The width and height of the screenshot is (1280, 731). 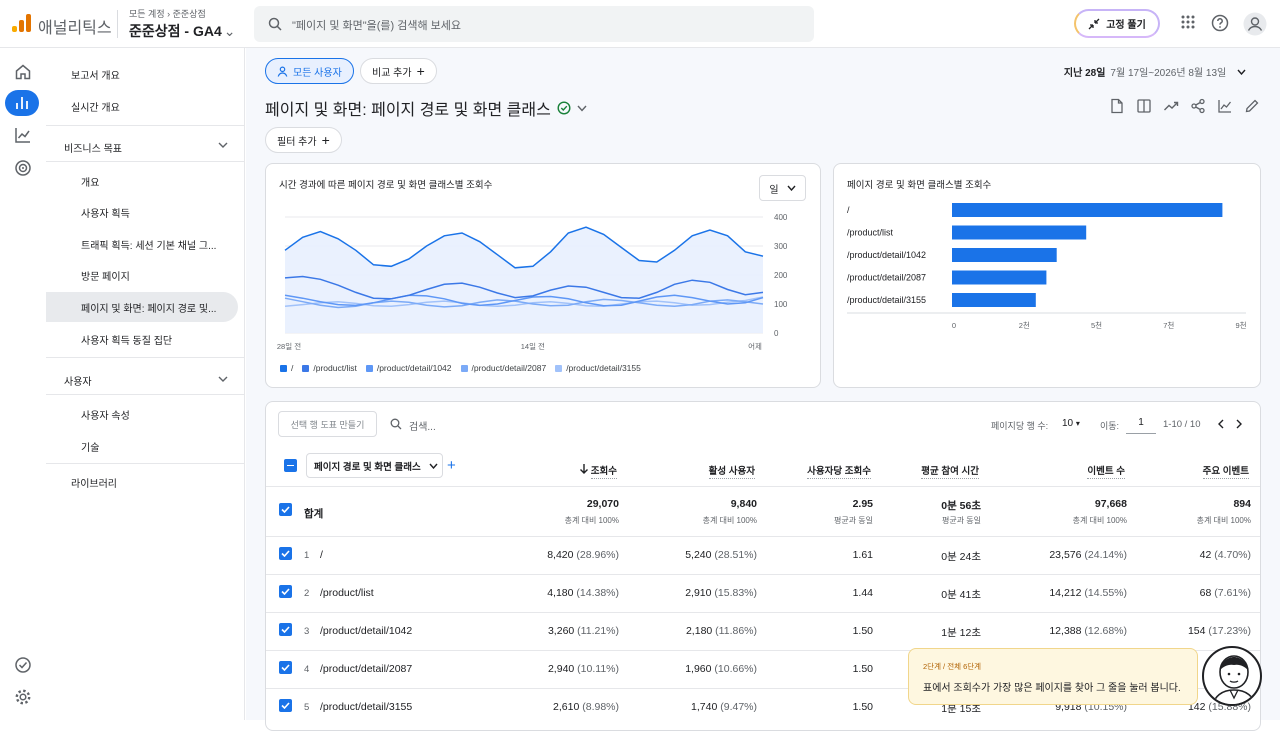 What do you see at coordinates (105, 275) in the screenshot?
I see `nav-landing-page: 방문 페이지` at bounding box center [105, 275].